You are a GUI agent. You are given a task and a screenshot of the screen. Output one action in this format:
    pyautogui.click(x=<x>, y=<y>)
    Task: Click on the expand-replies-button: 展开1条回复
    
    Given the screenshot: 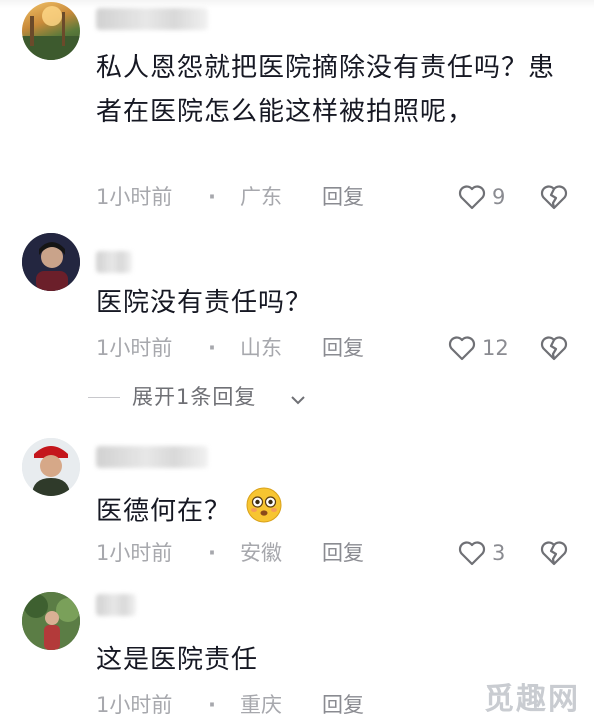 What is the action you would take?
    pyautogui.click(x=238, y=397)
    